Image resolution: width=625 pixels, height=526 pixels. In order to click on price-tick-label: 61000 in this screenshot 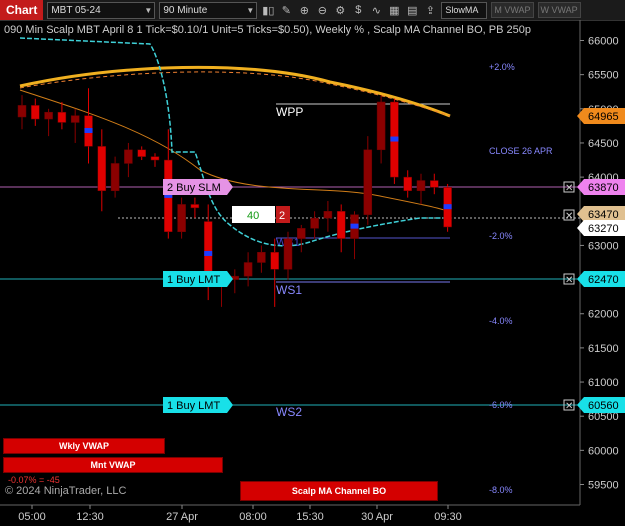, I will do `click(603, 383)`.